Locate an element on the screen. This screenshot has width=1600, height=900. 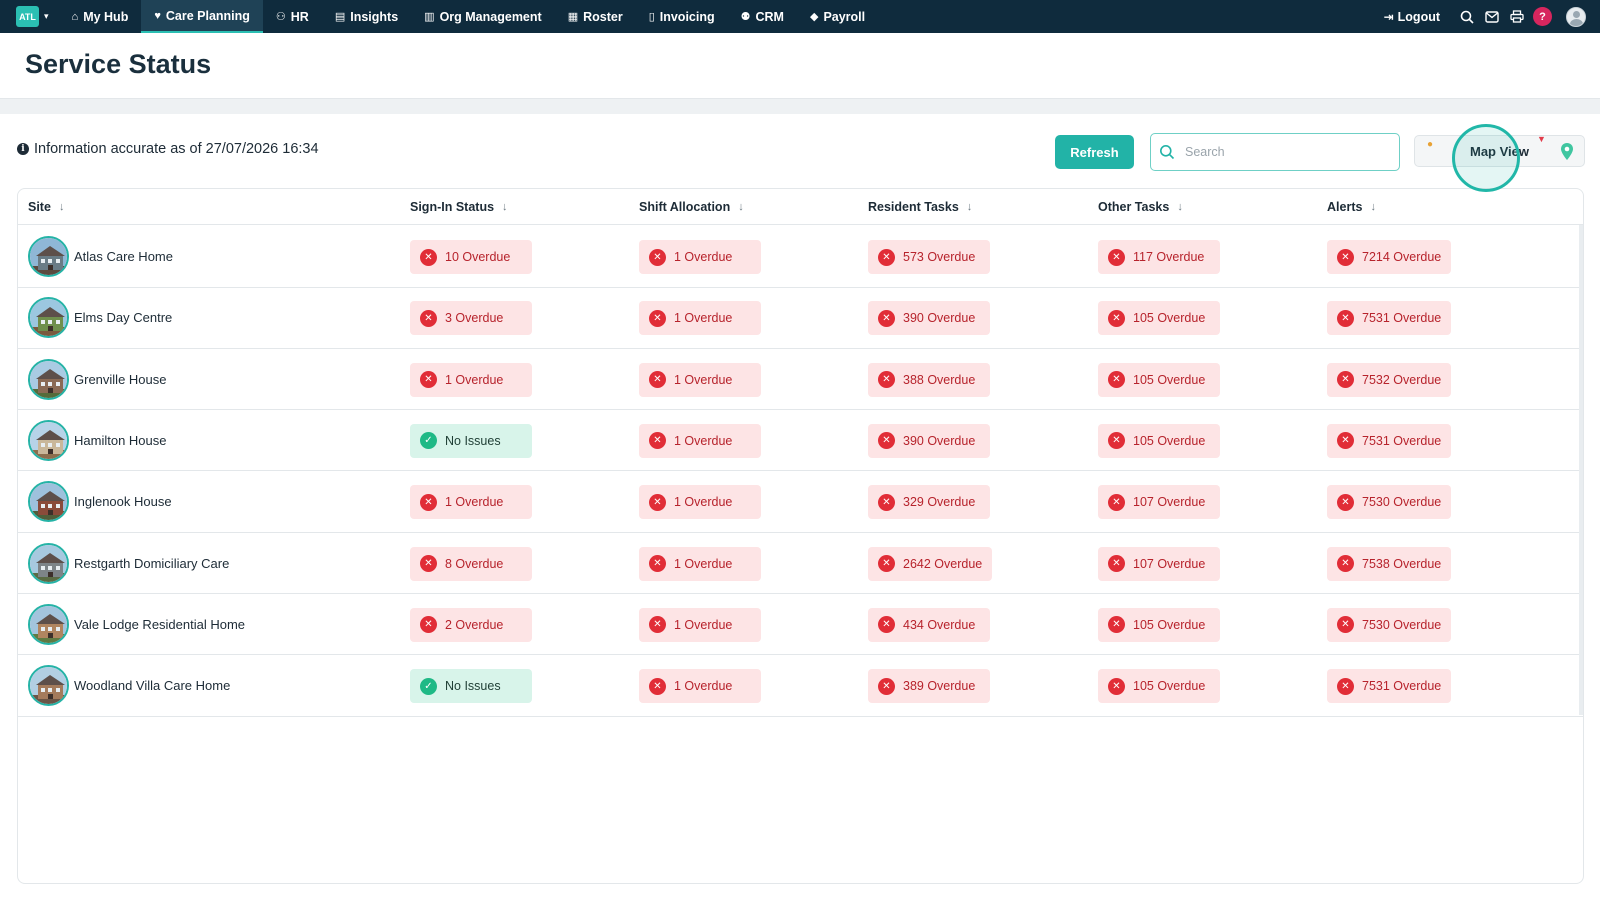
status-badge-overdue: ✕ 2 Overdue is located at coordinates (471, 624).